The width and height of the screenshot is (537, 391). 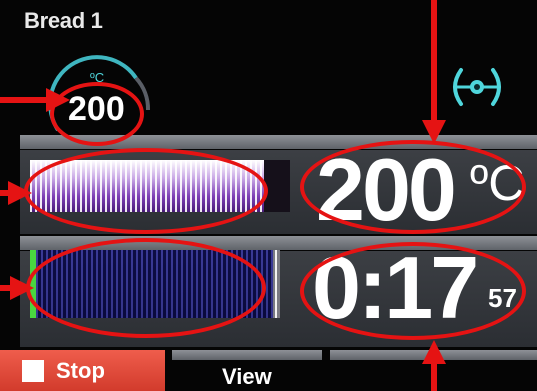 What do you see at coordinates (413, 291) in the screenshot?
I see `annotation-oval-timer` at bounding box center [413, 291].